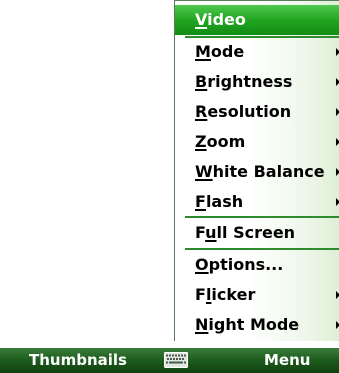 The width and height of the screenshot is (339, 373). I want to click on menu-item-brightness: Brightness, so click(257, 82).